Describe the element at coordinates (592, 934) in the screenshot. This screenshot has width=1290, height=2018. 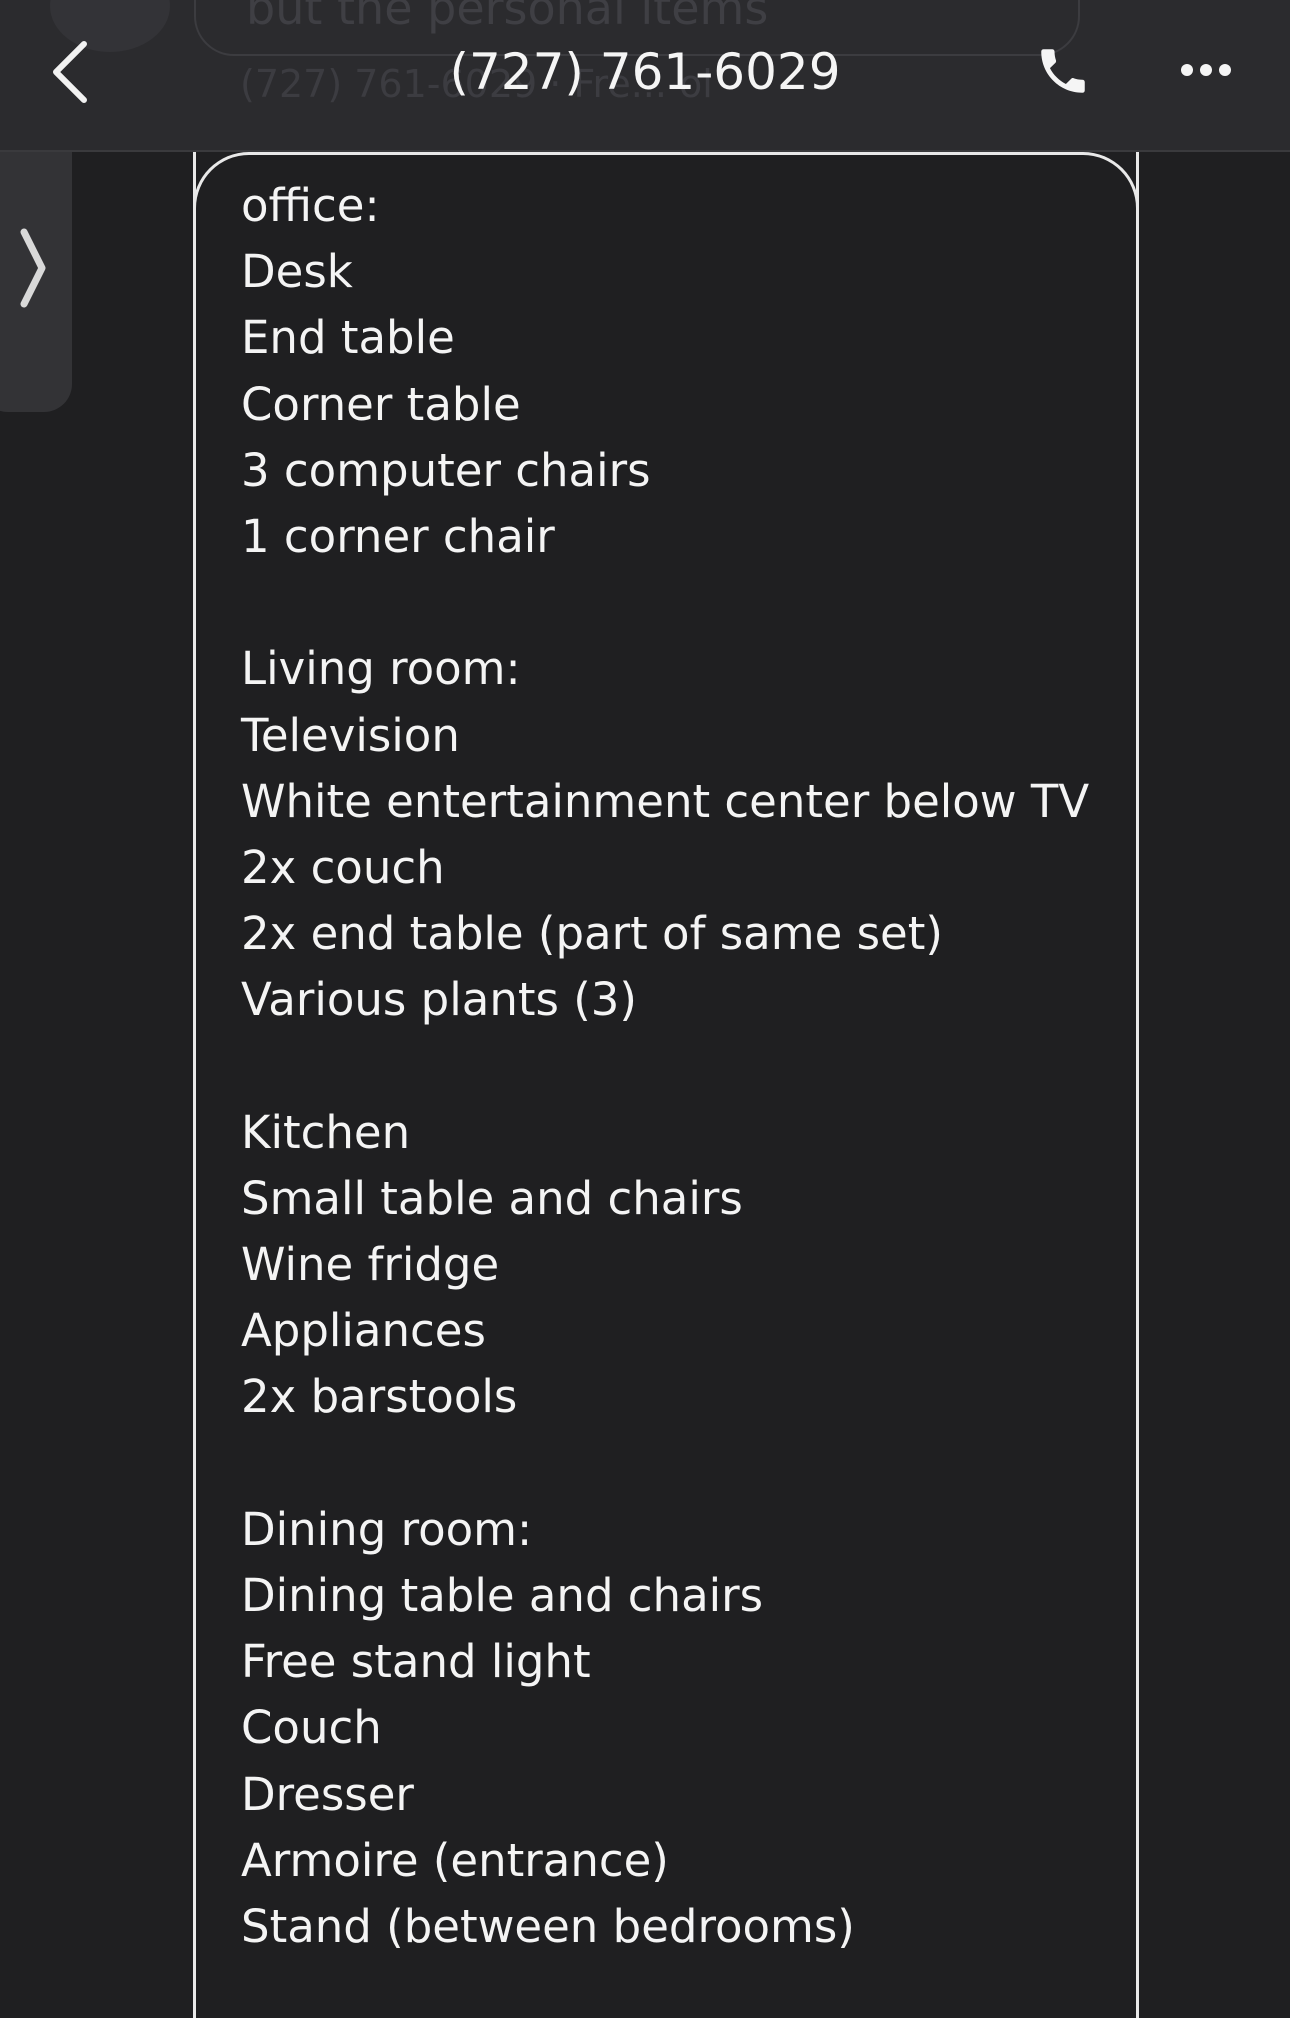
I see `message-line: 2x end table (part of same set)` at that location.